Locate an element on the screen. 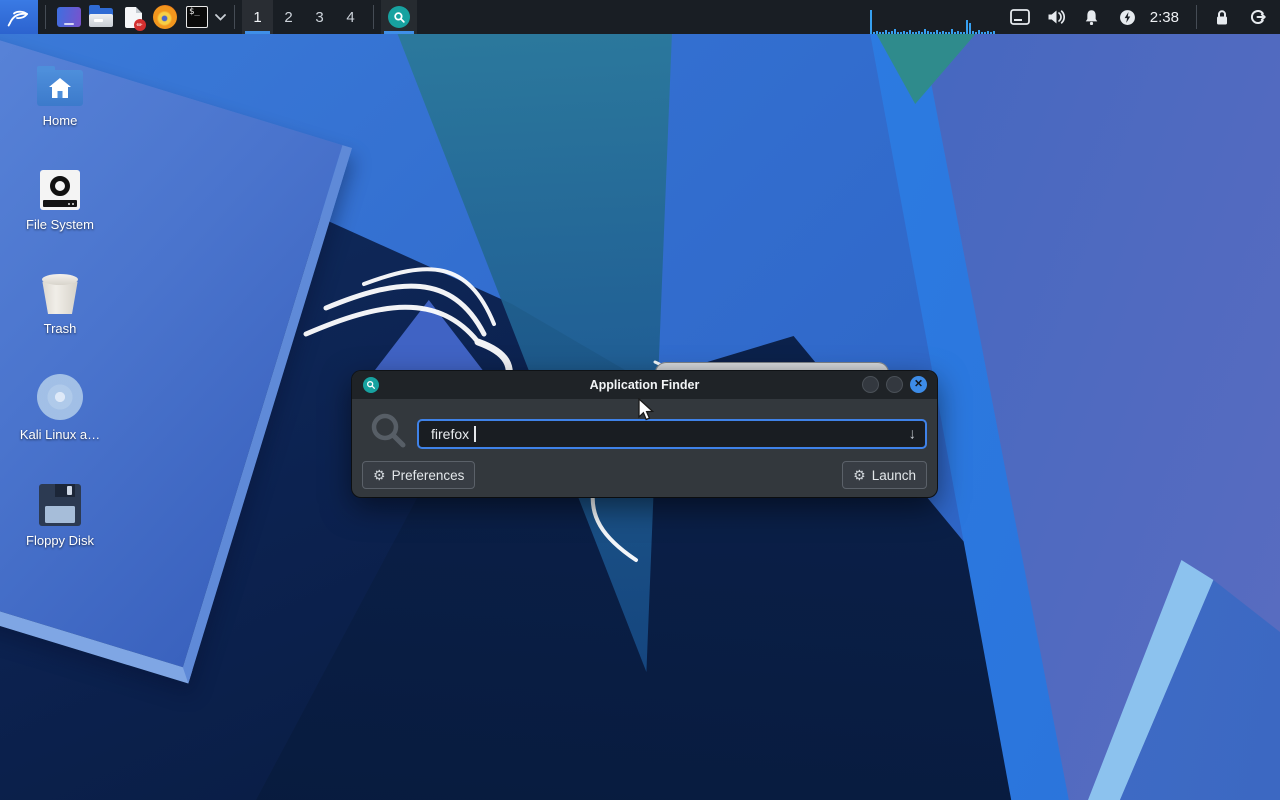 The image size is (1280, 800). home-folder-icon is located at coordinates (60, 86).